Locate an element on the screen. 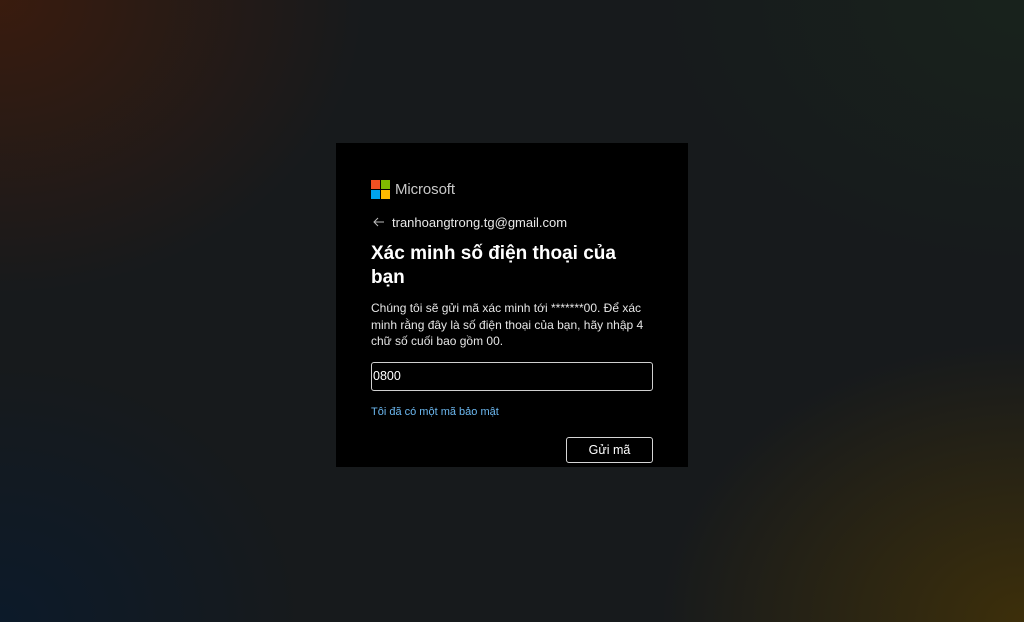 This screenshot has height=622, width=1024. dialog-actions: Gửi mã is located at coordinates (512, 449).